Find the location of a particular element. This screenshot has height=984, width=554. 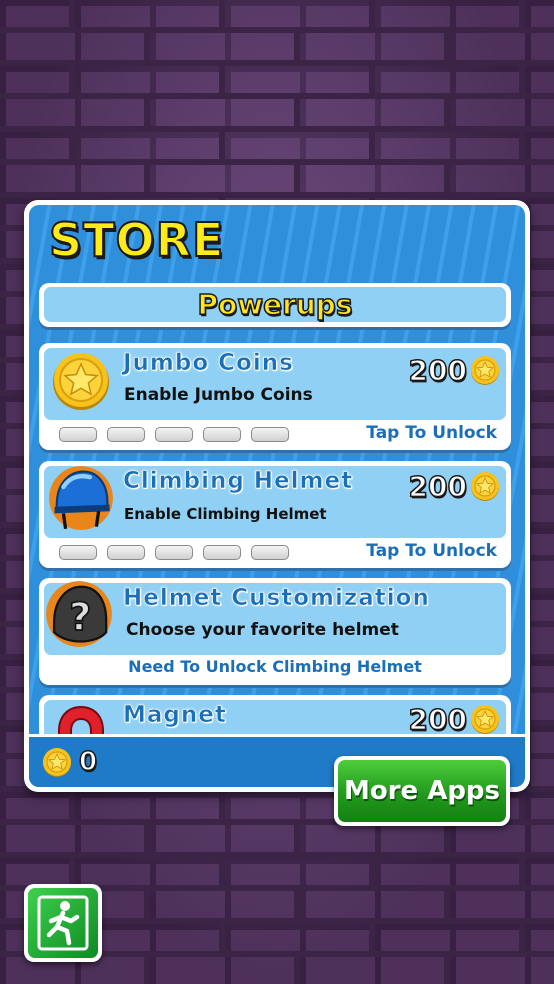

section-label-powerups: Powerups is located at coordinates (275, 304).